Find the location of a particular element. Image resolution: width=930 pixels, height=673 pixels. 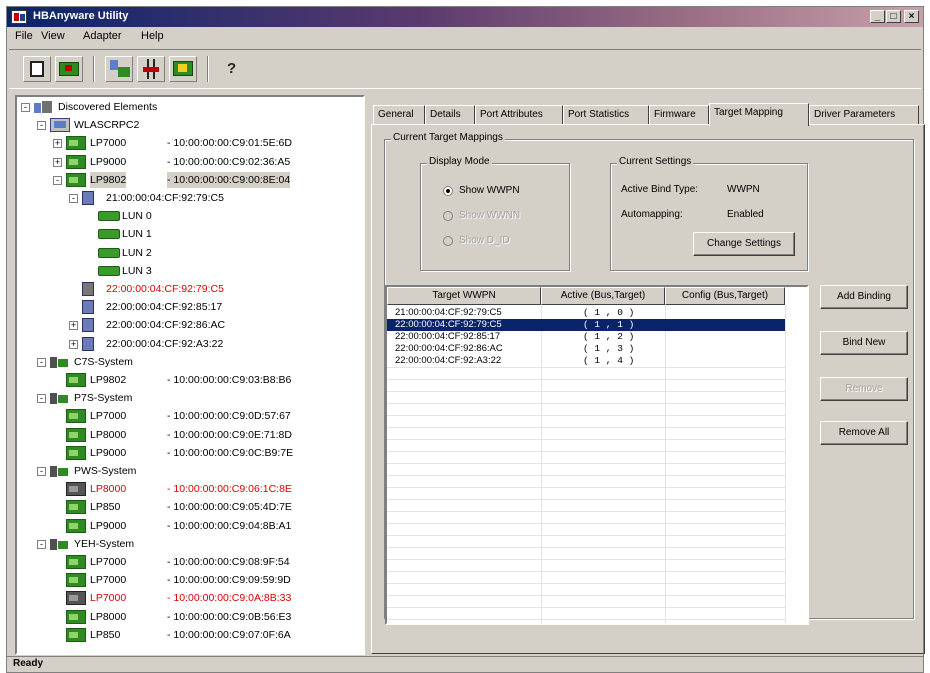

tree-node: LP9000 - 10:00:00:00:C9:04:8B:A1 is located at coordinates (205, 527).